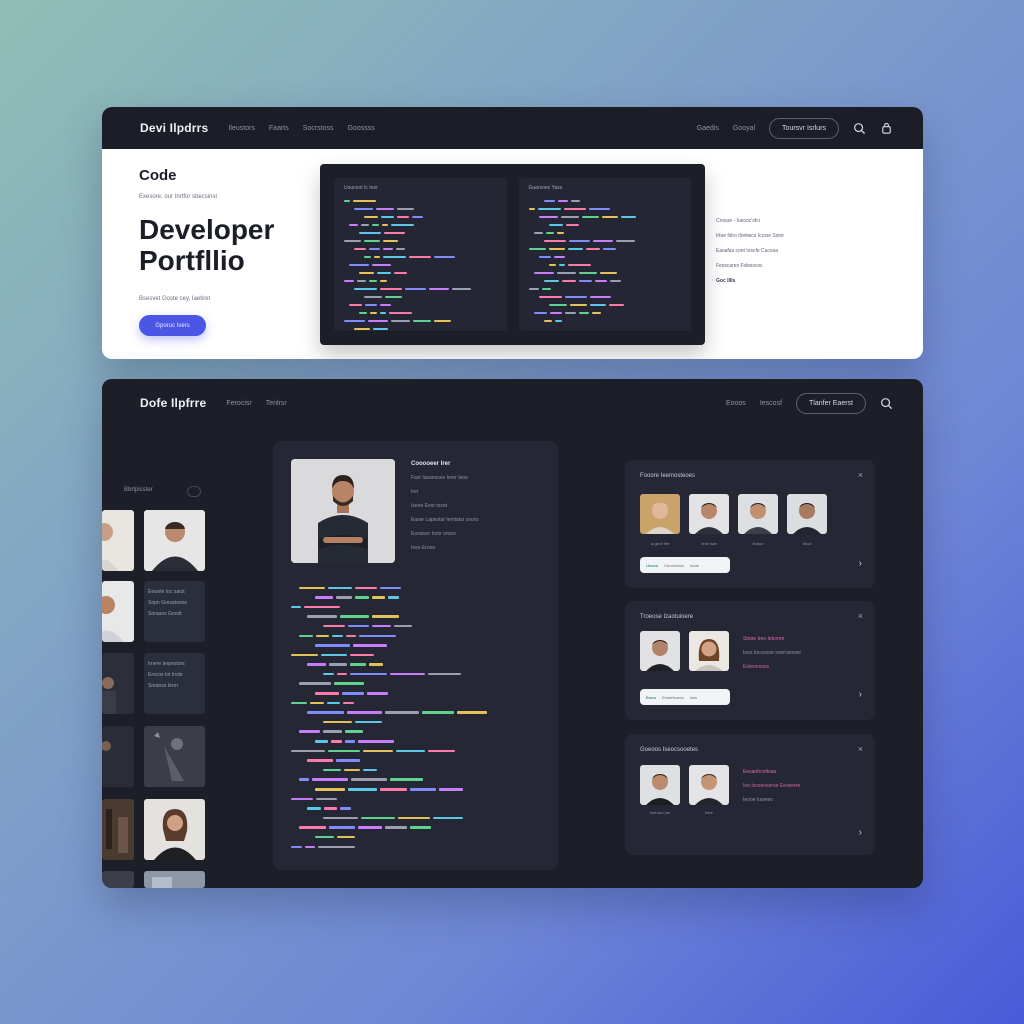  What do you see at coordinates (886, 128) in the screenshot?
I see `cart-icon` at bounding box center [886, 128].